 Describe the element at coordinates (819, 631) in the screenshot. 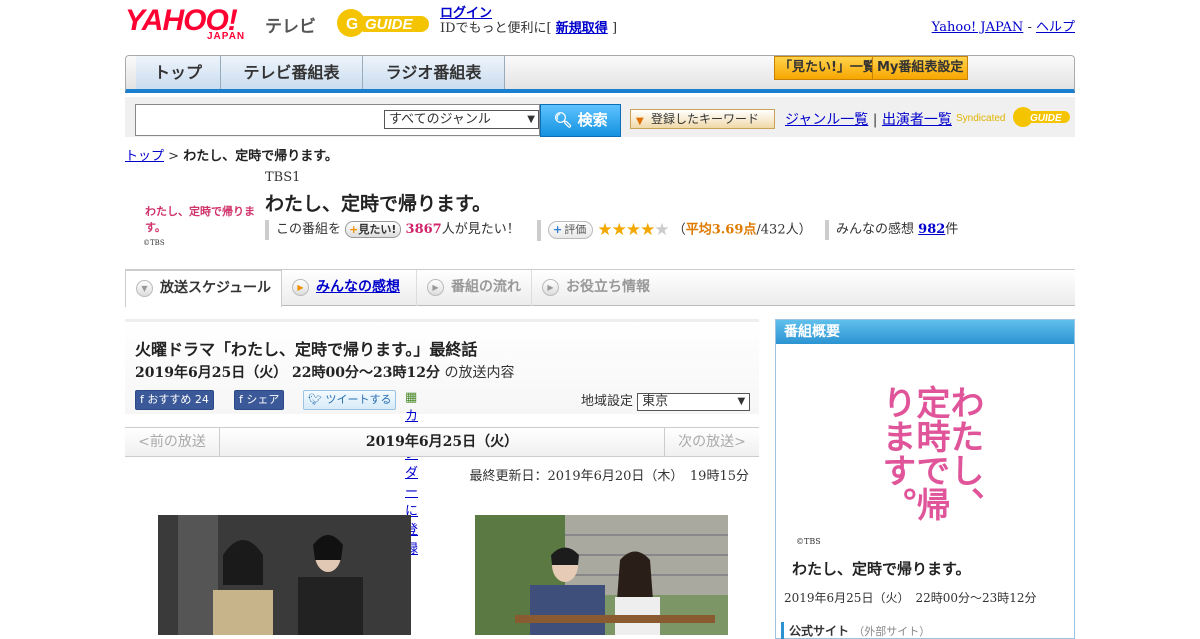

I see `official-site-label: 公式サイト` at that location.